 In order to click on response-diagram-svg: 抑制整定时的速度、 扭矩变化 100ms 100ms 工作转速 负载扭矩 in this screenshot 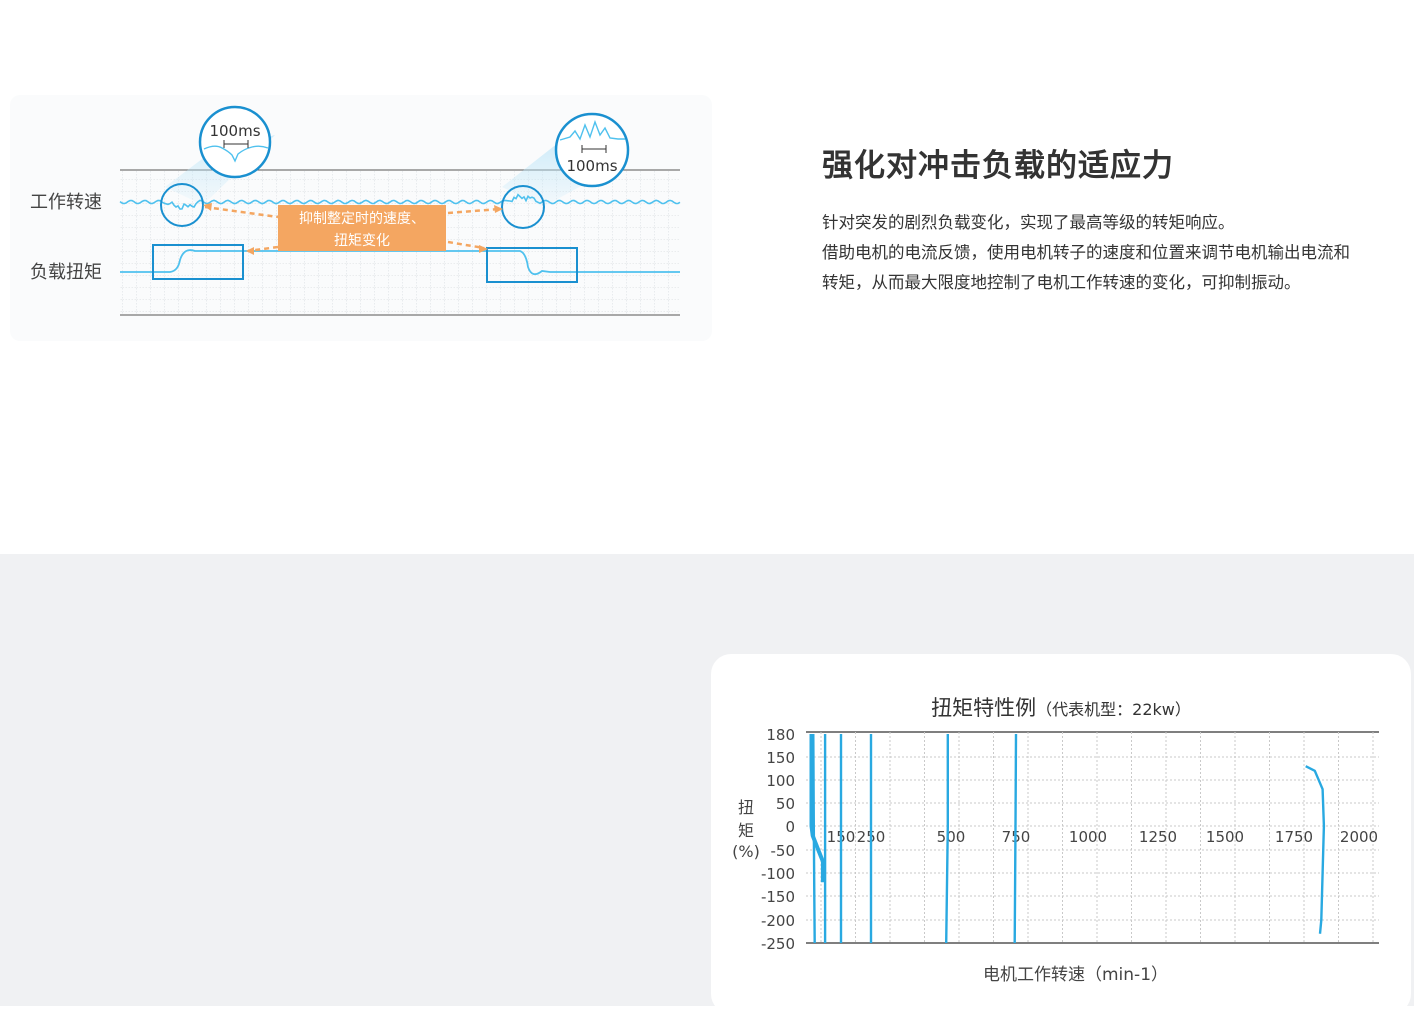, I will do `click(355, 210)`.